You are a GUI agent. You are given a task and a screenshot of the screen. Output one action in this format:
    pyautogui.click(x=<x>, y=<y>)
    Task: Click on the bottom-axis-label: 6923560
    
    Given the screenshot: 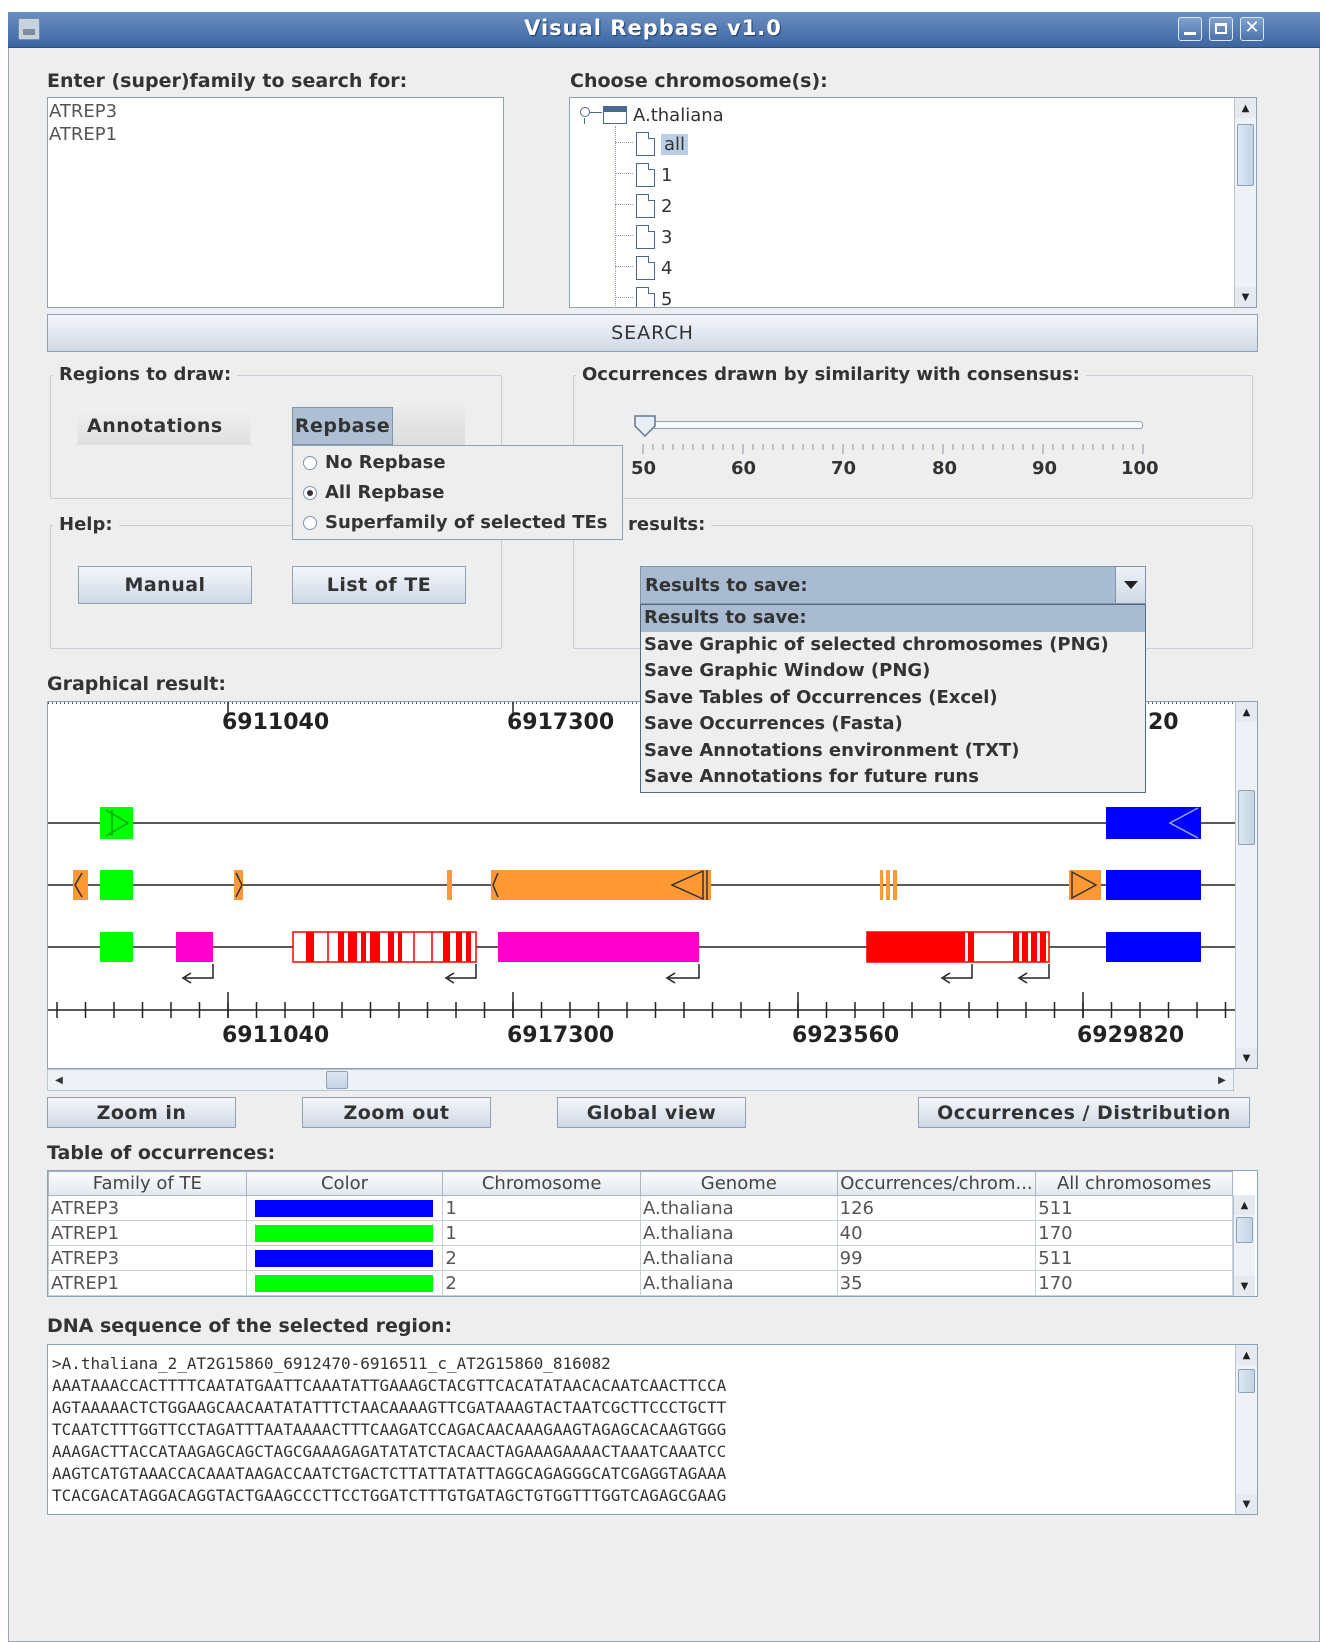 What is the action you would take?
    pyautogui.click(x=846, y=1035)
    